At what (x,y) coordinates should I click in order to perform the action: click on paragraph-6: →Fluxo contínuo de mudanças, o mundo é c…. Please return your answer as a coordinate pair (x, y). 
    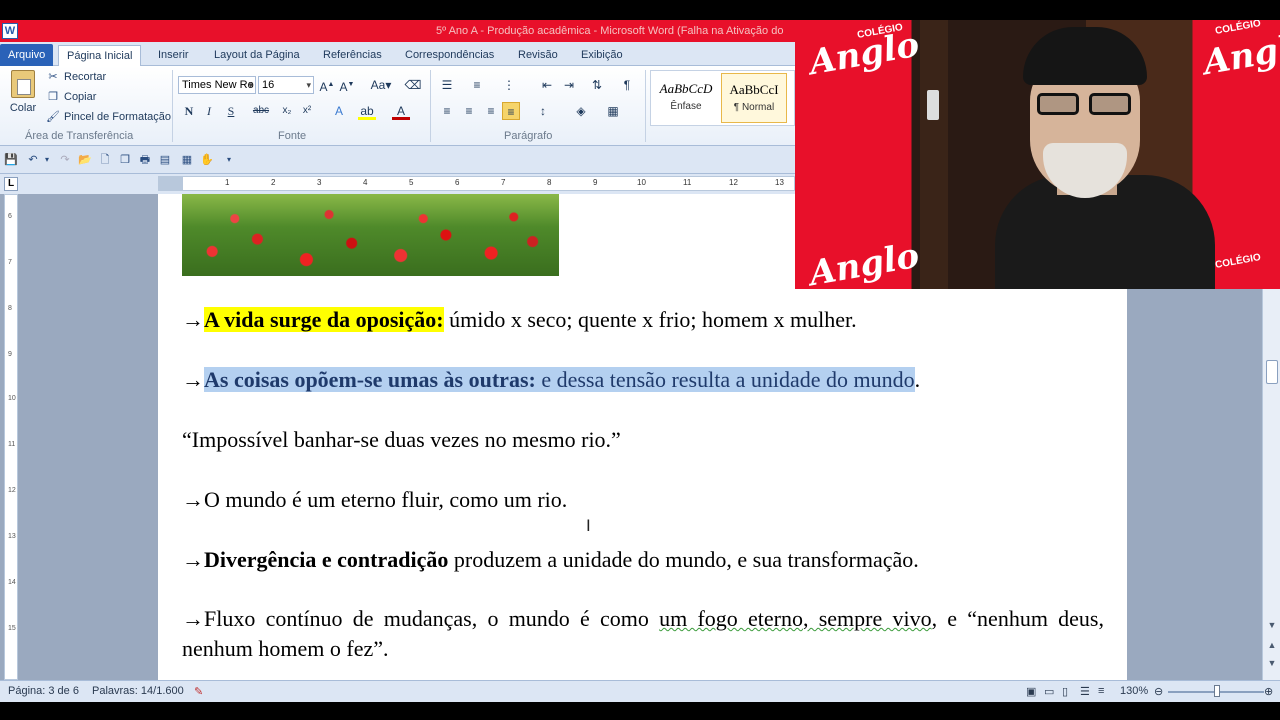
    Looking at the image, I should click on (643, 634).